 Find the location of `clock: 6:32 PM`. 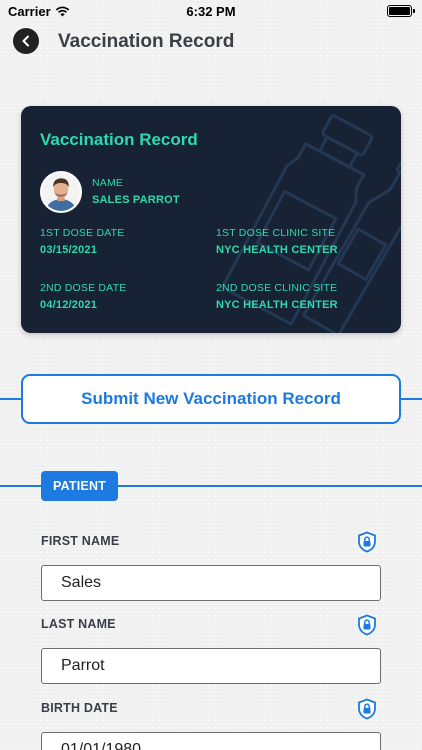

clock: 6:32 PM is located at coordinates (211, 11).